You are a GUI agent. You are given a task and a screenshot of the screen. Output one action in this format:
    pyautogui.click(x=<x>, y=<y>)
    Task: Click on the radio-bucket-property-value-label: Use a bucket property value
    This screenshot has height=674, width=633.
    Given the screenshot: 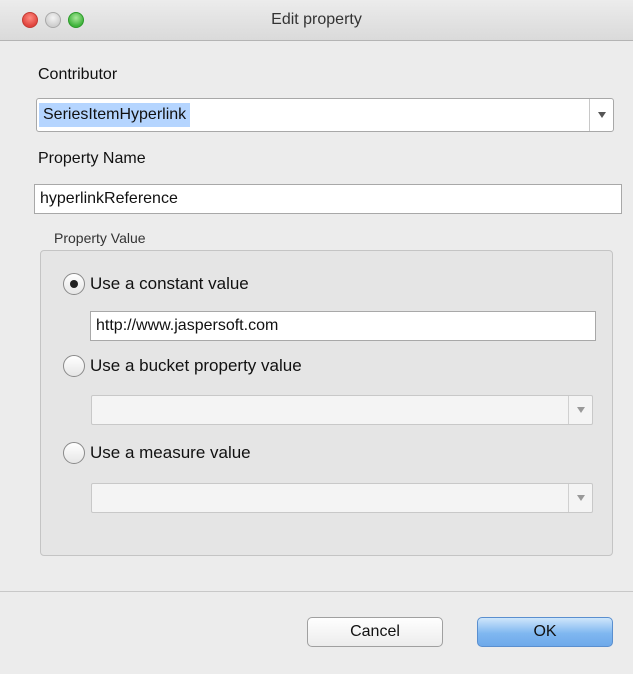 What is the action you would take?
    pyautogui.click(x=196, y=366)
    